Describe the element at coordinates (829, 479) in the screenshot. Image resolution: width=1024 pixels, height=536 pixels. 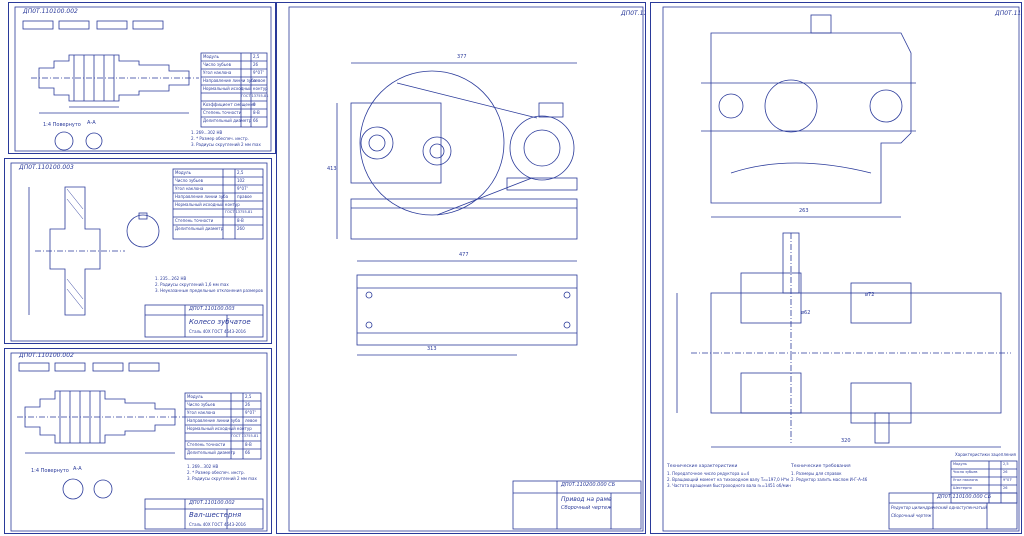
I see `req-2: 2. Редуктор залить маслом И-Г-А-46` at that location.